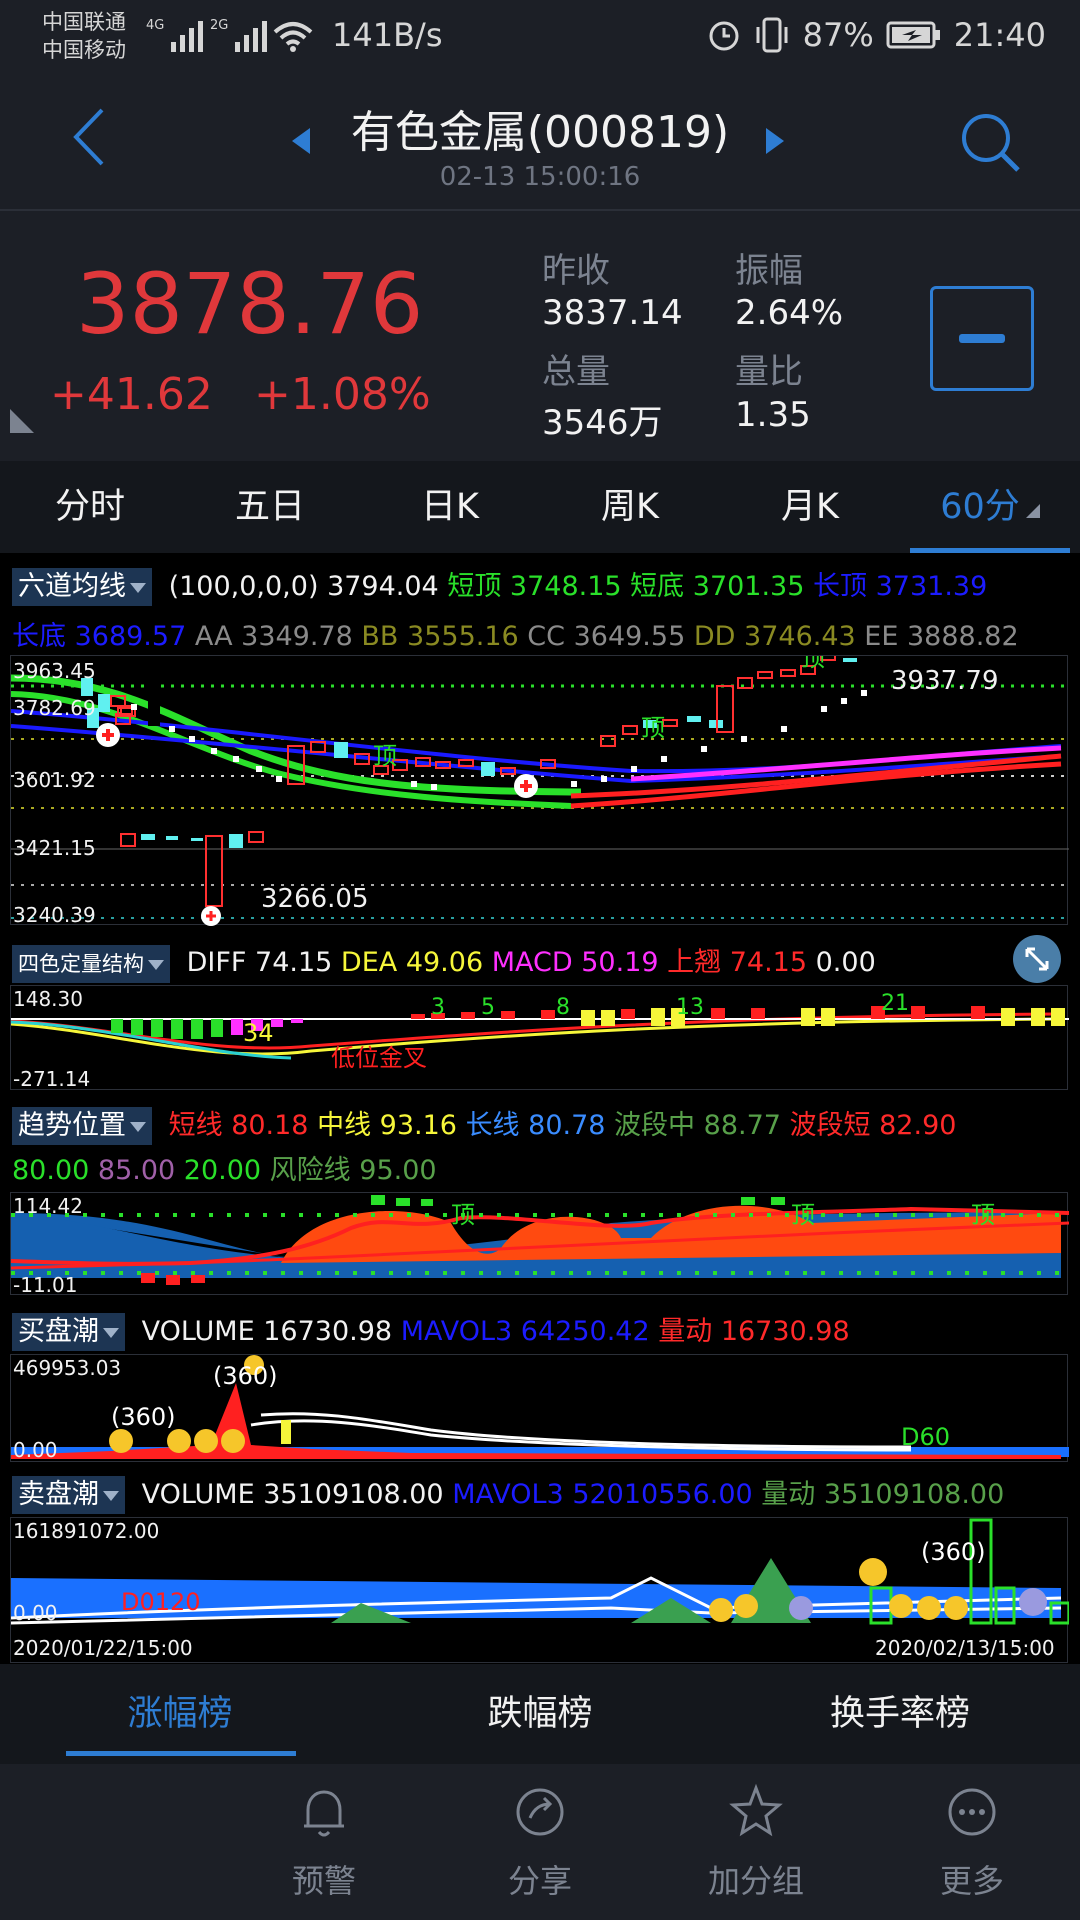 Image resolution: width=1080 pixels, height=1920 pixels. What do you see at coordinates (539, 1408) in the screenshot?
I see `buy-tide-chart: (360) (360) D60 469953.03 0.00` at bounding box center [539, 1408].